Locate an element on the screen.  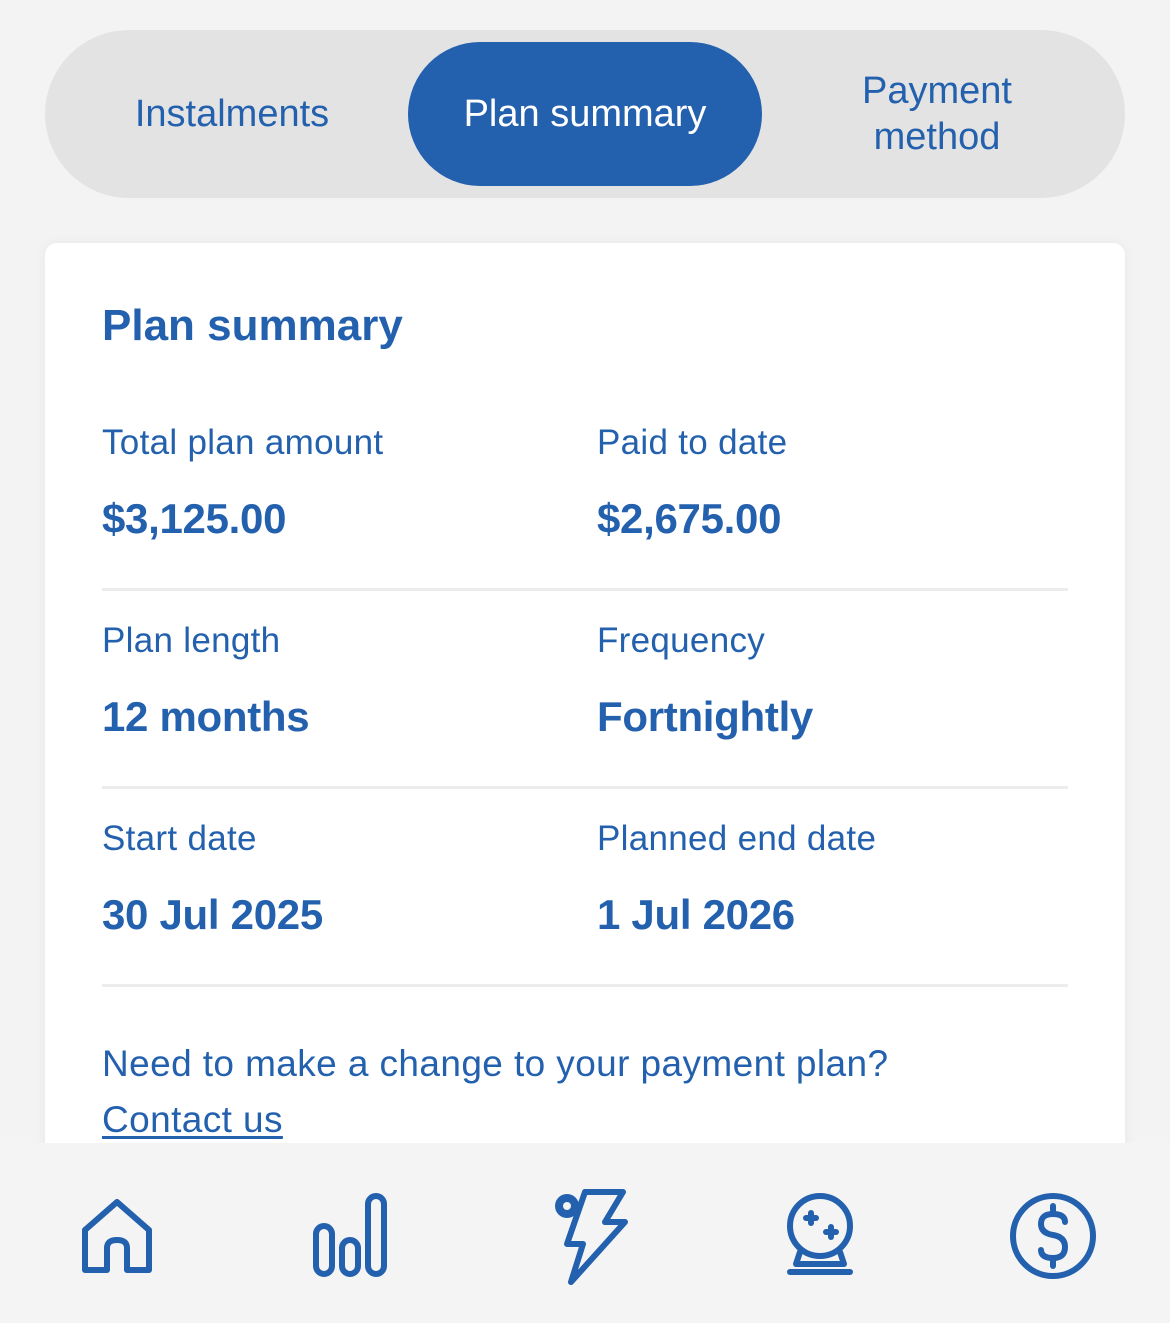
bottom-navigation is located at coordinates (585, 1233).